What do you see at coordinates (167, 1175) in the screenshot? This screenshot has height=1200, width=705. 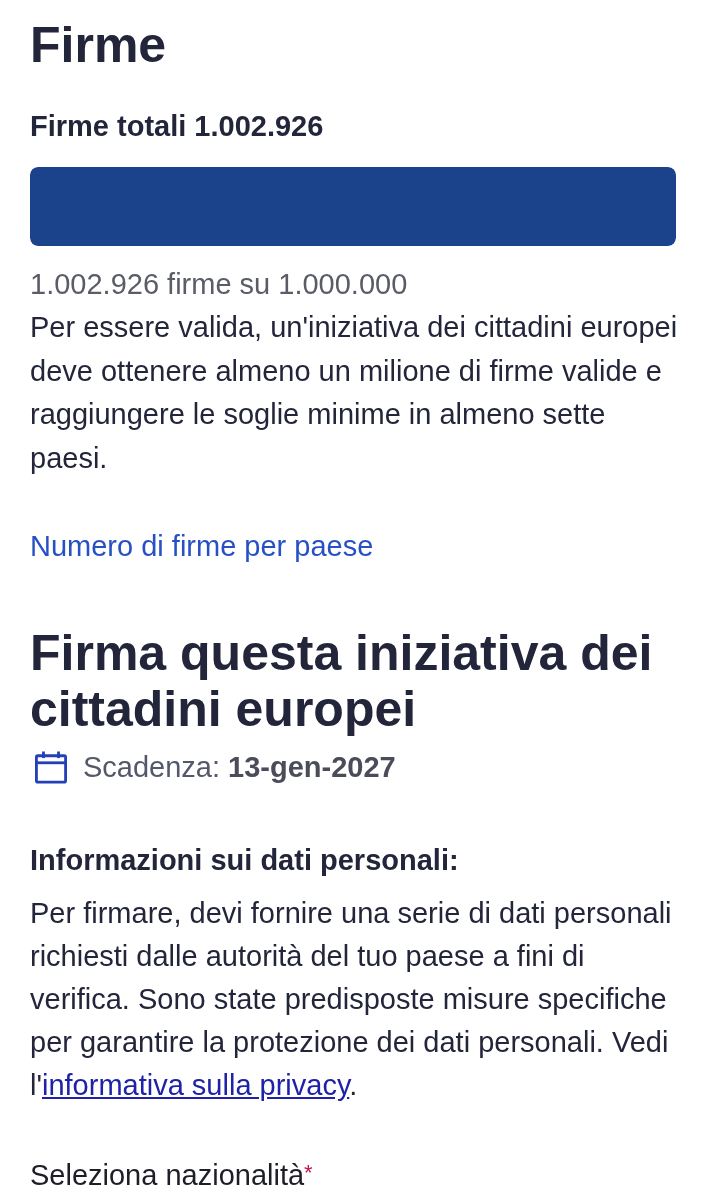 I see `nationality-label: Seleziona nazionalità` at bounding box center [167, 1175].